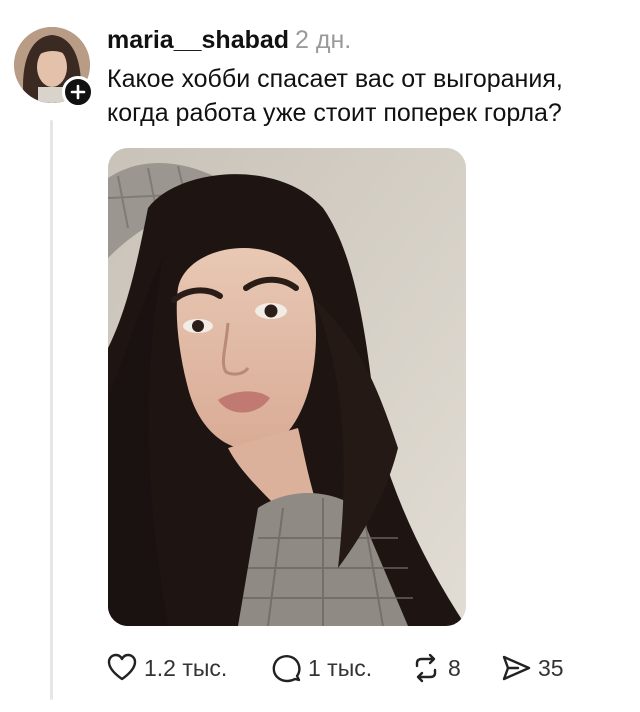  What do you see at coordinates (340, 667) in the screenshot?
I see `reply-count: 1 тыс.` at bounding box center [340, 667].